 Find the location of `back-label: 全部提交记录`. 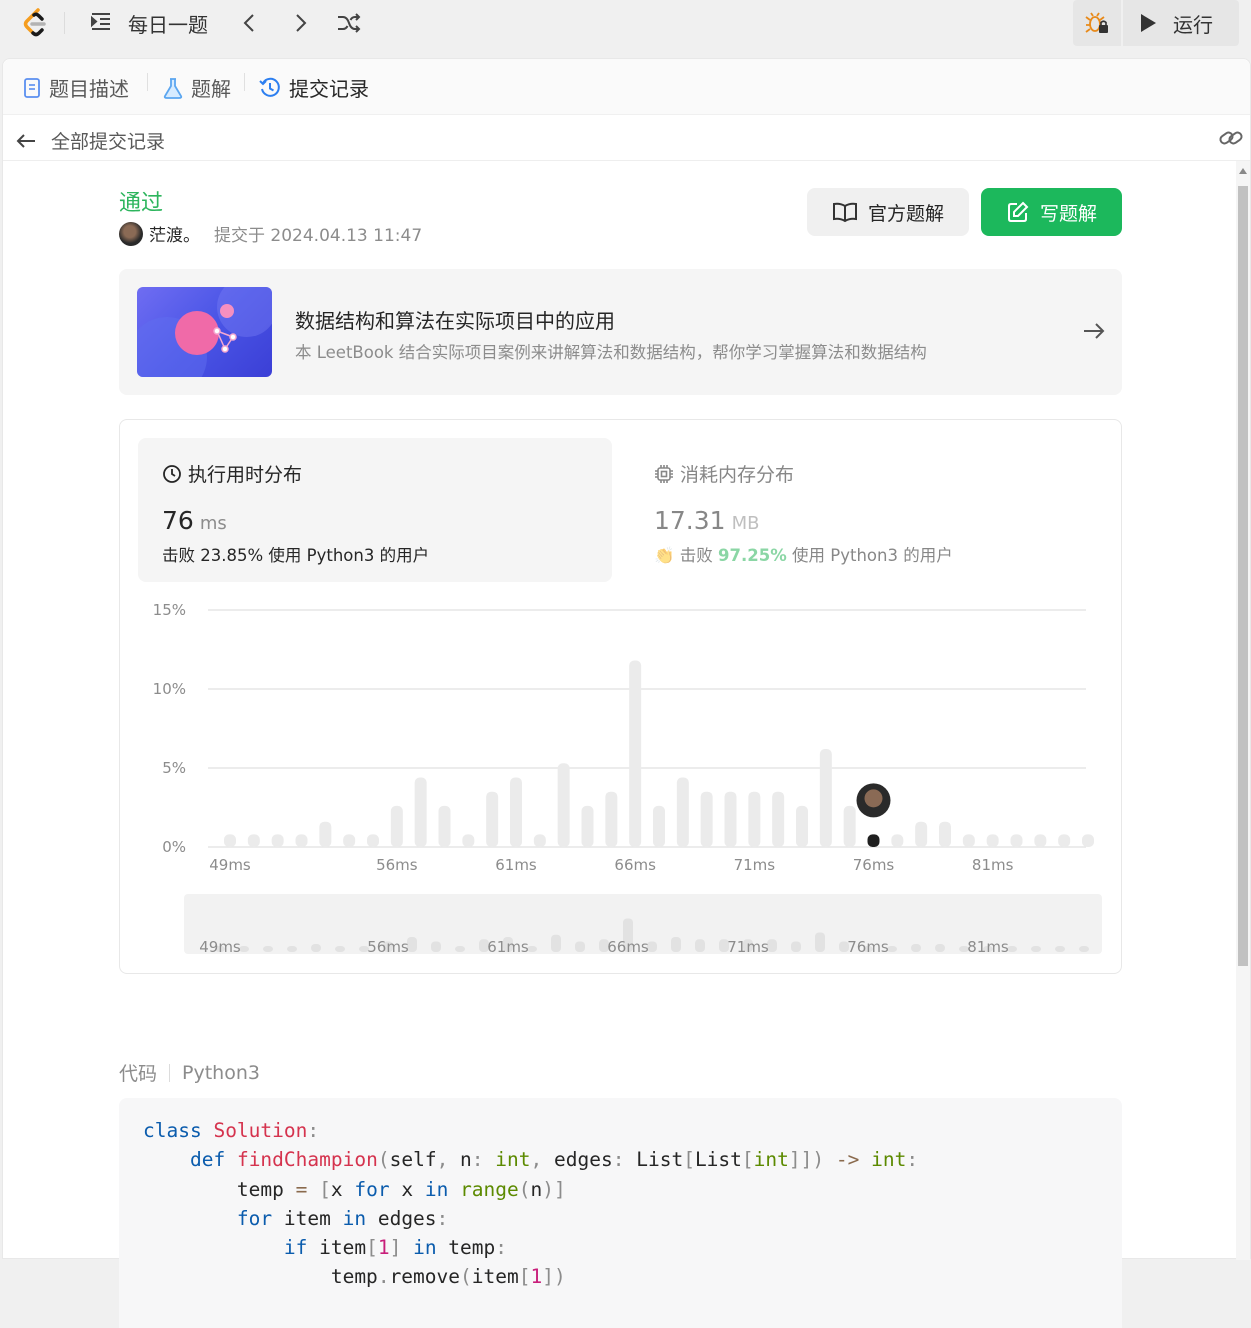

back-label: 全部提交记录 is located at coordinates (108, 142).